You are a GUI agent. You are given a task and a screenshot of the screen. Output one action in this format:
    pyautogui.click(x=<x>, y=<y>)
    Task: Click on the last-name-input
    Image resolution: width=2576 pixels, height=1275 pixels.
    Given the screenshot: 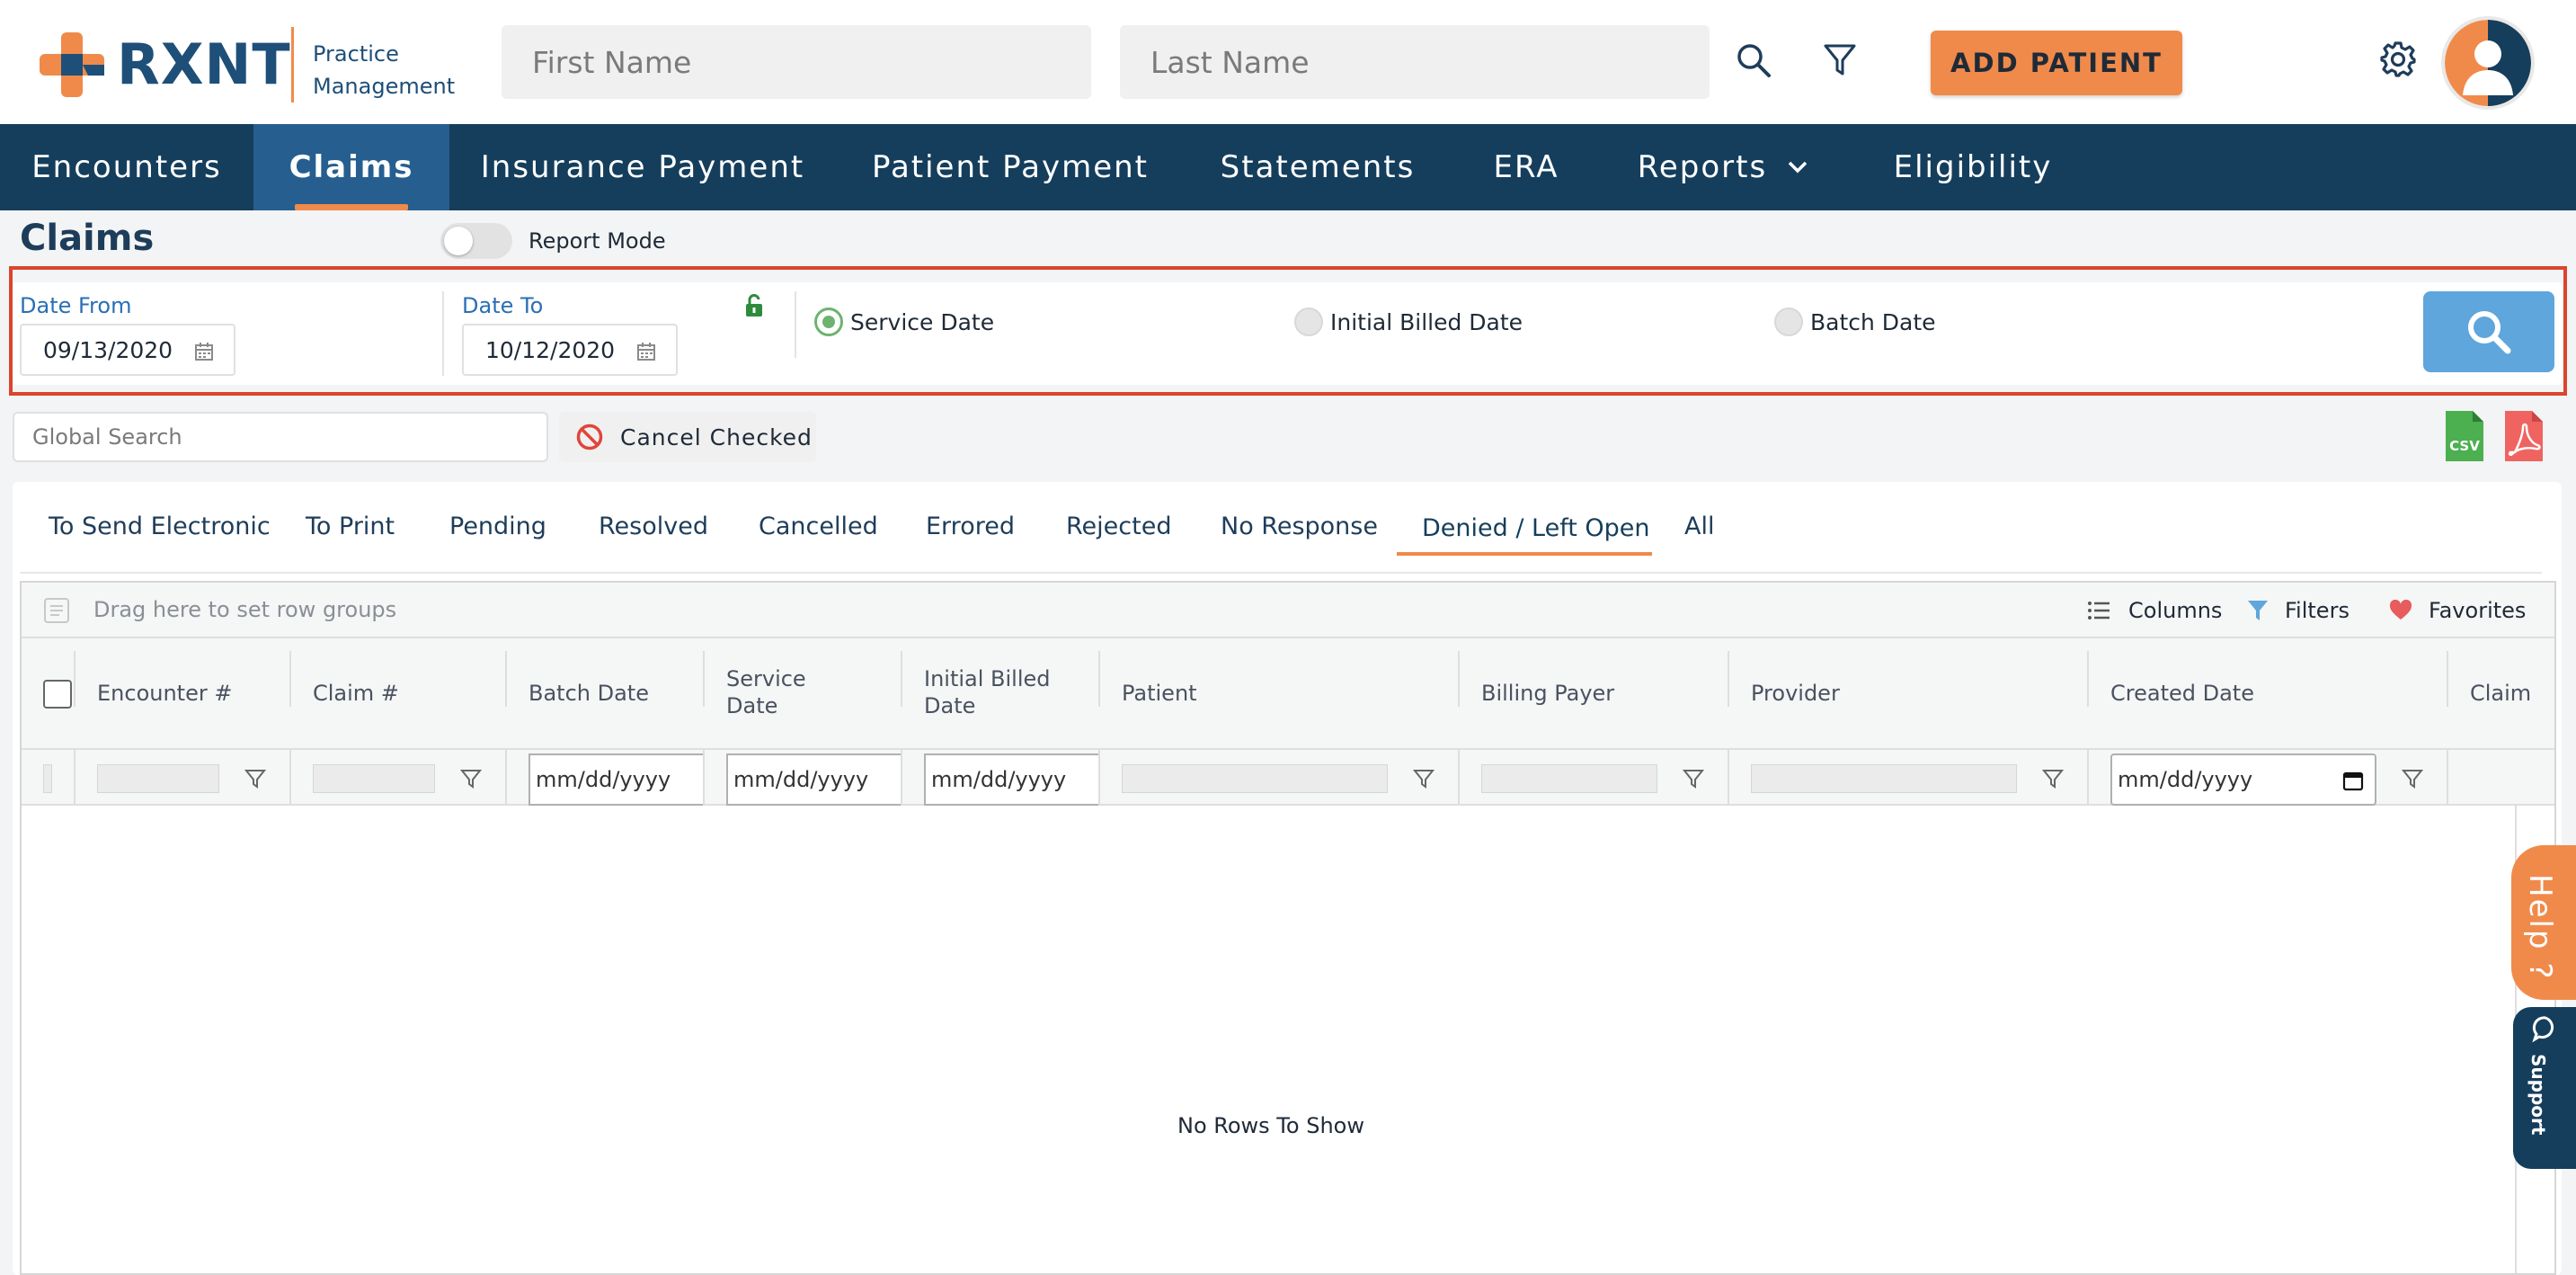 What is the action you would take?
    pyautogui.click(x=1415, y=62)
    